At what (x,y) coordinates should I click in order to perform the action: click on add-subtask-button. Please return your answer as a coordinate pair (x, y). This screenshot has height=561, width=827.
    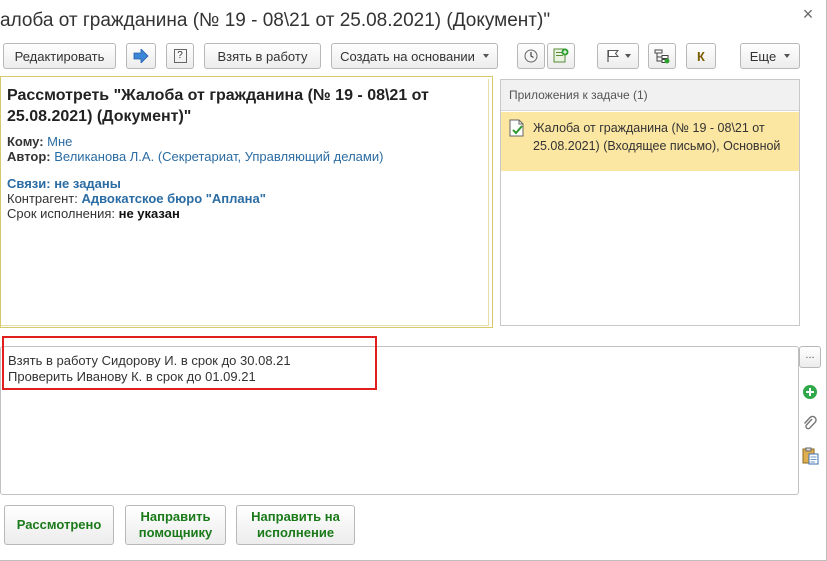
    Looking at the image, I should click on (561, 56).